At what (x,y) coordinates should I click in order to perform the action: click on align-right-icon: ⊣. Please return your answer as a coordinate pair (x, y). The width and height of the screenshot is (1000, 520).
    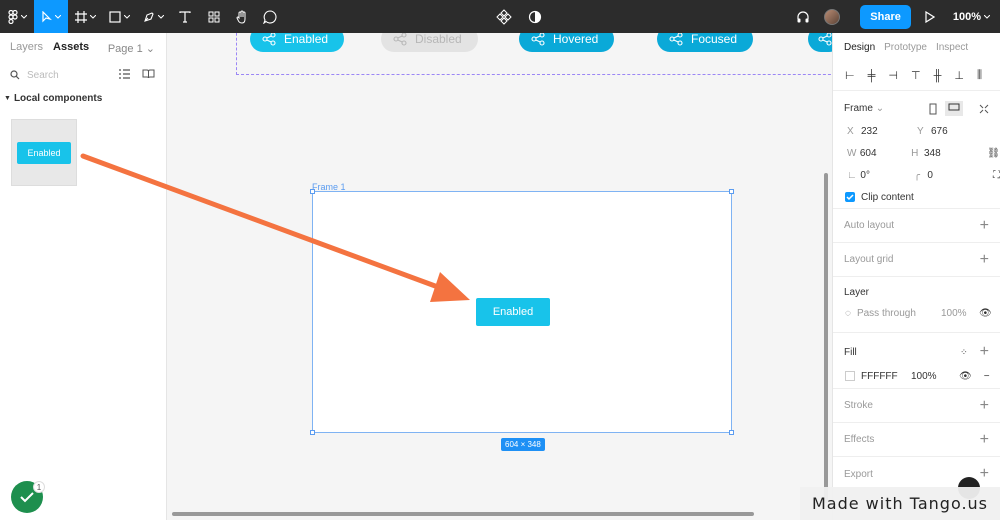
    Looking at the image, I should click on (893, 75).